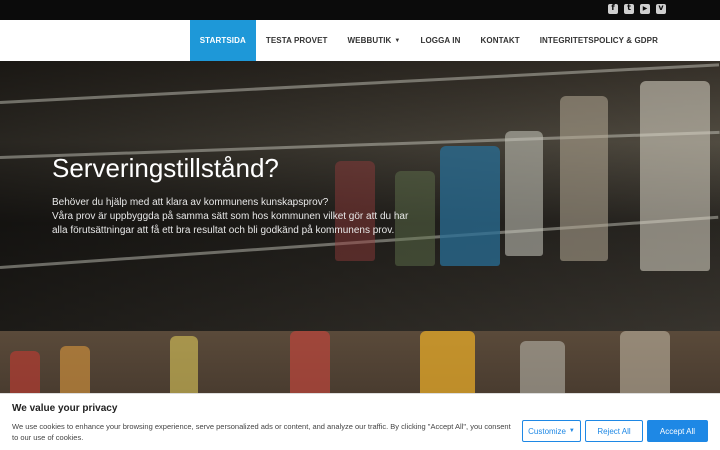 The width and height of the screenshot is (720, 450). I want to click on nav-item-startsida: STARTSIDA, so click(222, 40).